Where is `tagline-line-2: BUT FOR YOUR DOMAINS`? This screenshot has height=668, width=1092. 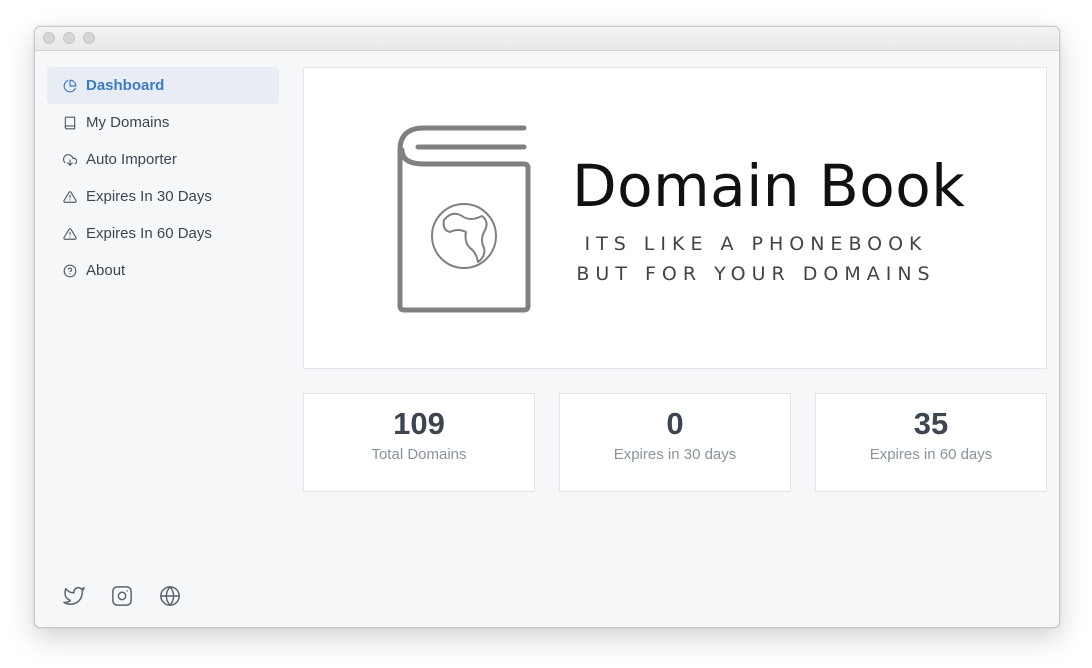
tagline-line-2: BUT FOR YOUR DOMAINS is located at coordinates (756, 274).